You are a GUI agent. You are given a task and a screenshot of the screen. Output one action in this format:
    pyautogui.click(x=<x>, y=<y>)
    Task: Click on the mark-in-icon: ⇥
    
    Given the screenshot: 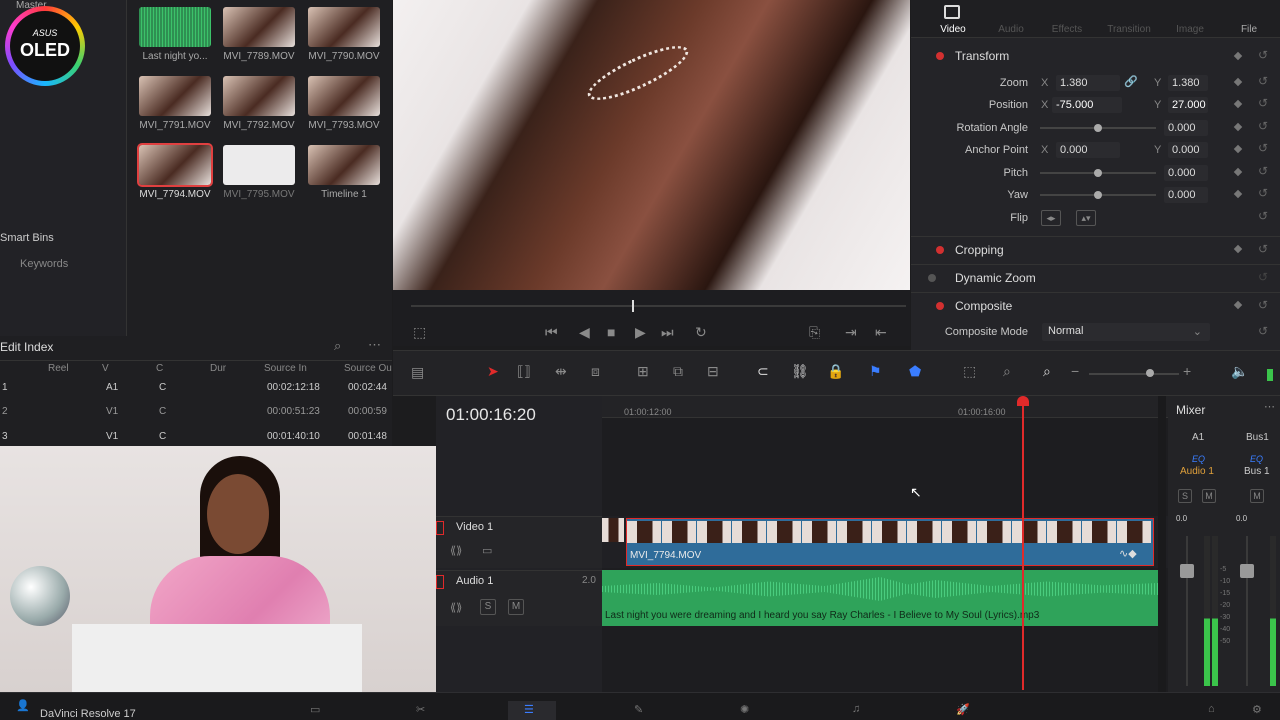 What is the action you would take?
    pyautogui.click(x=851, y=332)
    